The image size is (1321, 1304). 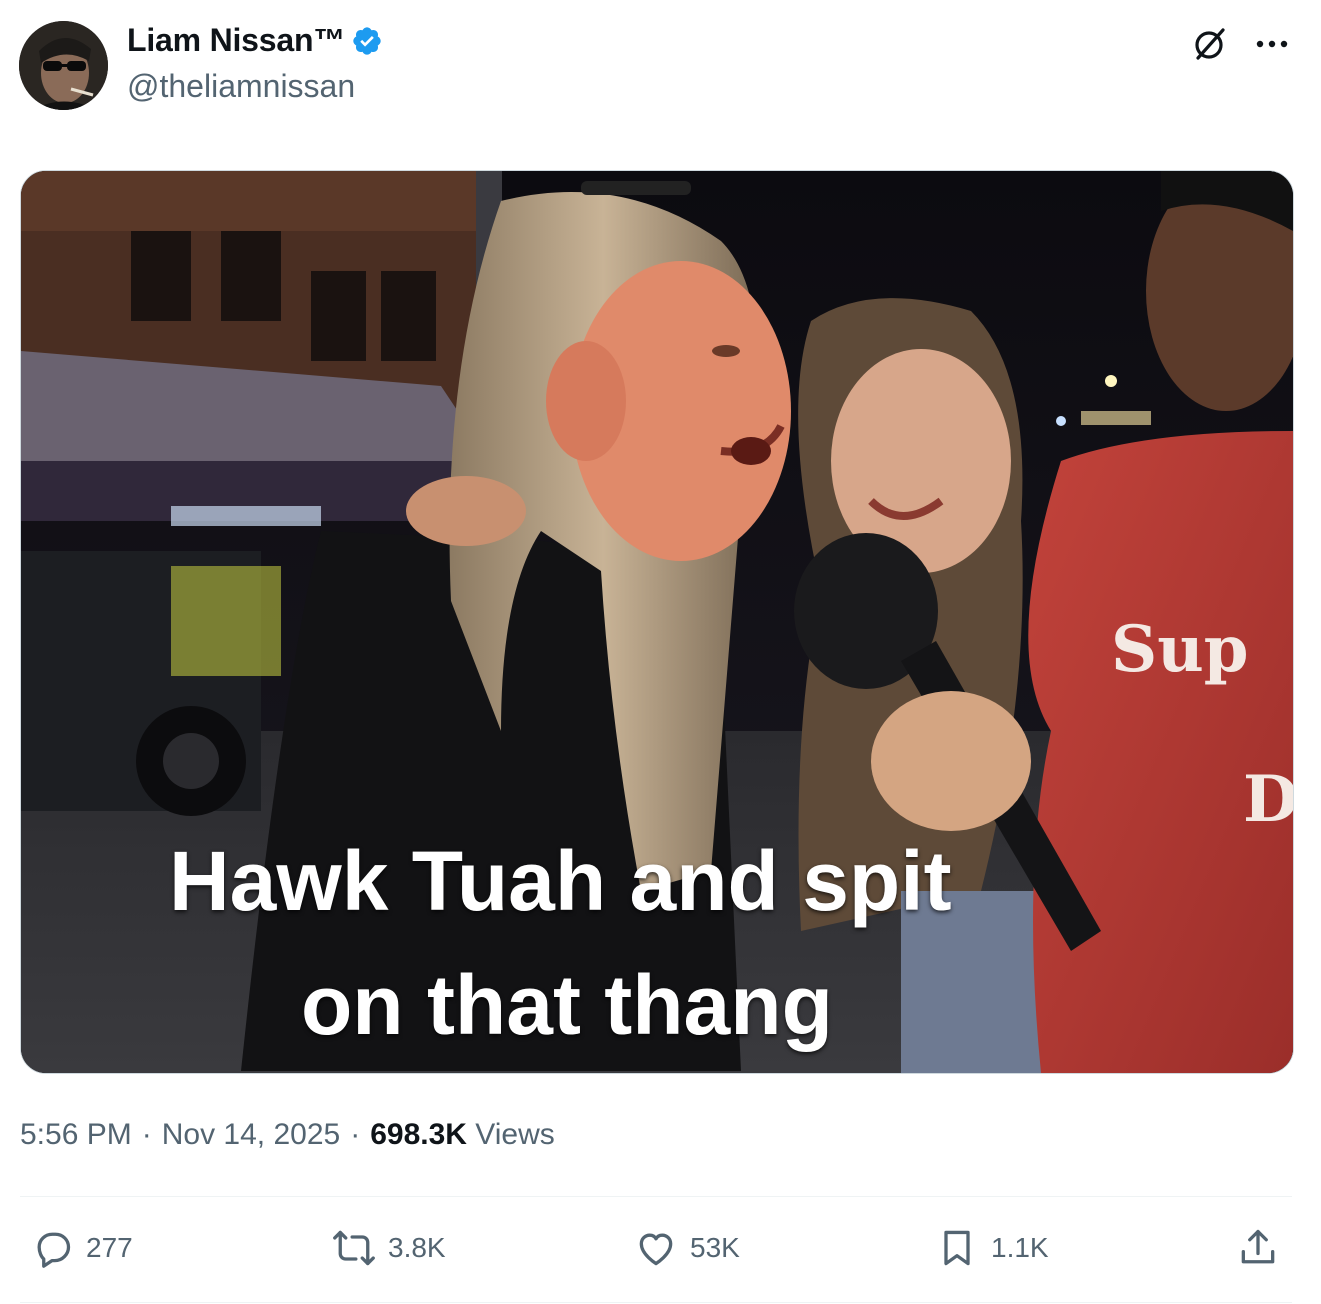 I want to click on name-row: Liam Nissan™, so click(x=255, y=40).